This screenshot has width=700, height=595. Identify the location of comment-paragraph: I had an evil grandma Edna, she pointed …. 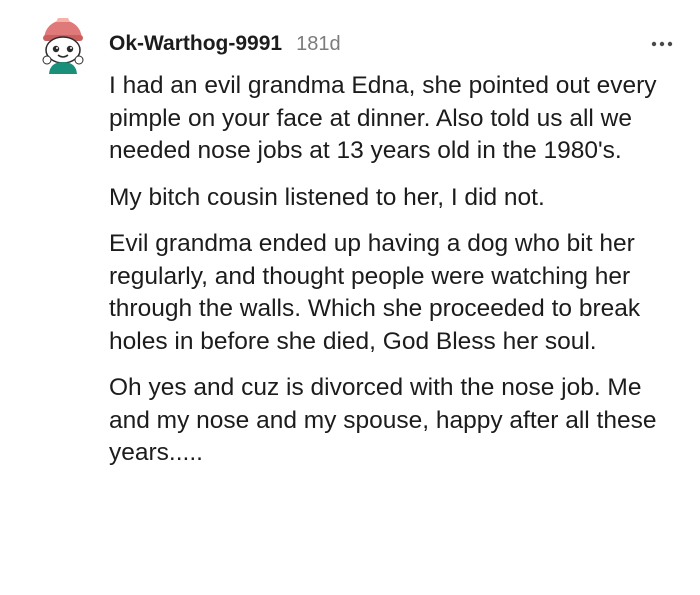
(383, 118).